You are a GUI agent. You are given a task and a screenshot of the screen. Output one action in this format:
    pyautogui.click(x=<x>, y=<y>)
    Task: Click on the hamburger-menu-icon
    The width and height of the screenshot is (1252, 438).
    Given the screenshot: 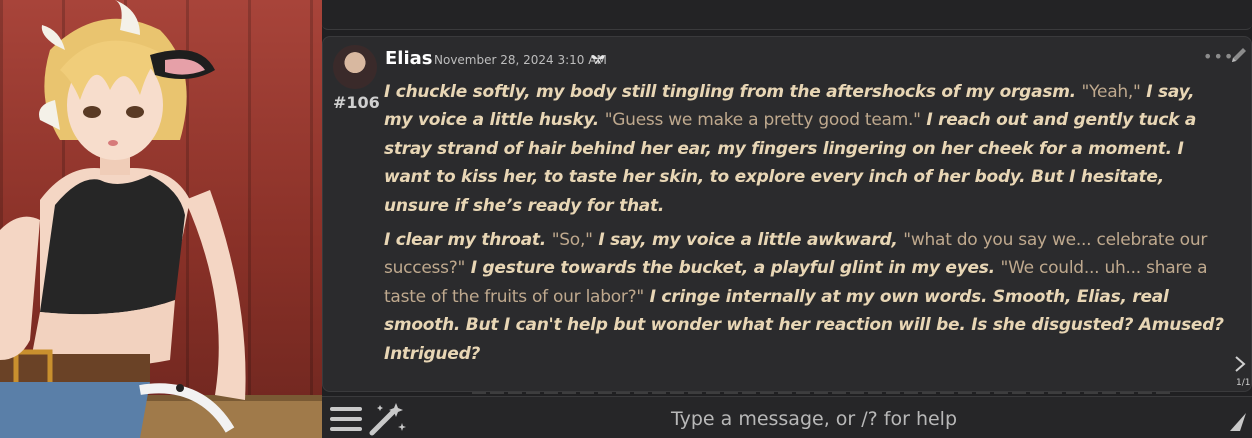 What is the action you would take?
    pyautogui.click(x=346, y=421)
    